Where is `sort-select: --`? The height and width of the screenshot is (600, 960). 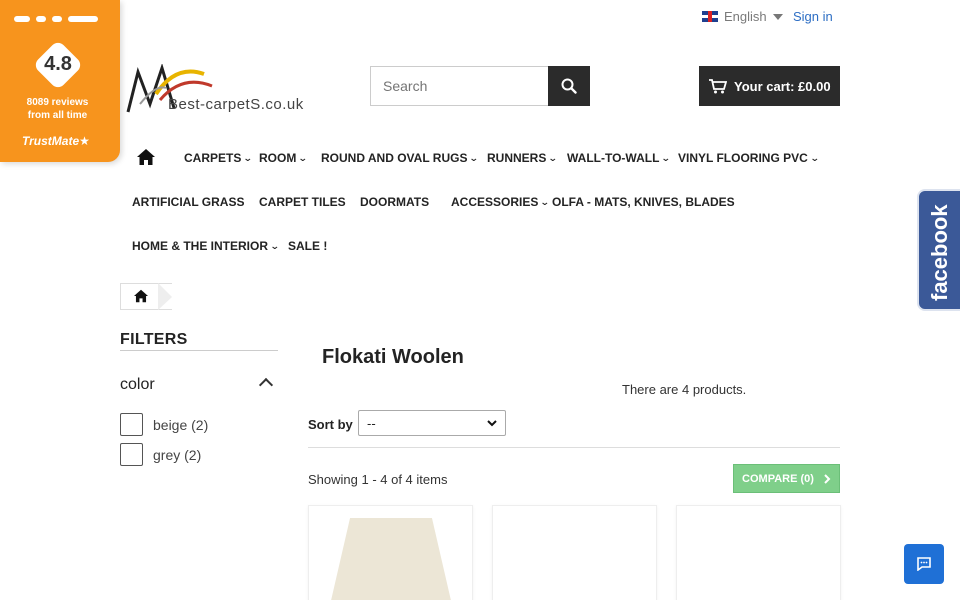
sort-select: -- is located at coordinates (432, 423).